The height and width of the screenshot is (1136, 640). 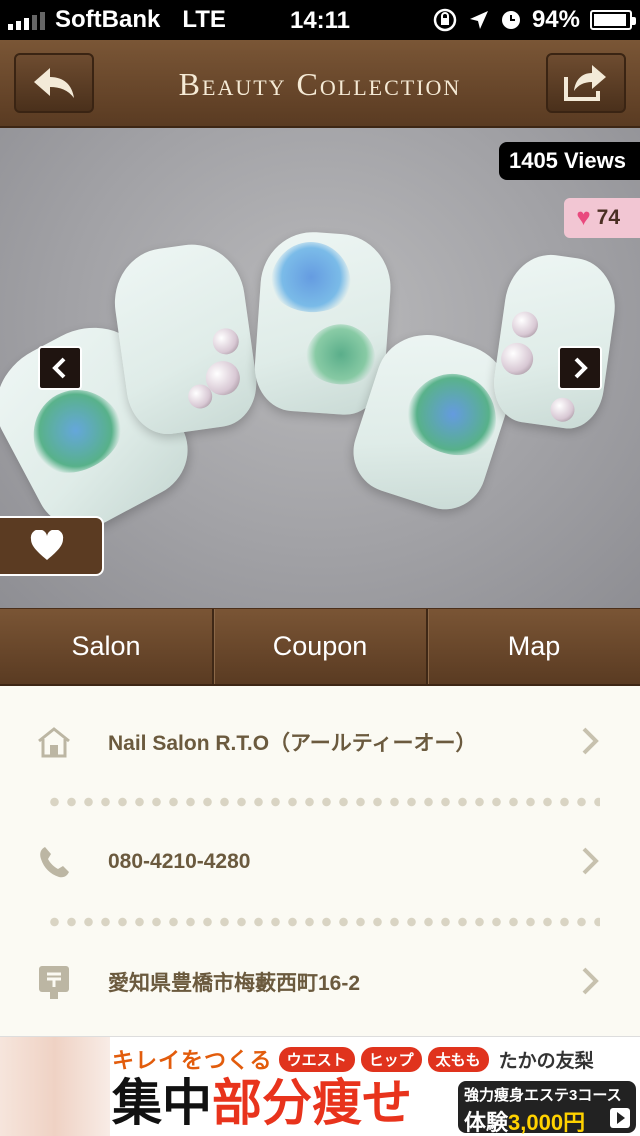 I want to click on ad-image, so click(x=55, y=1086).